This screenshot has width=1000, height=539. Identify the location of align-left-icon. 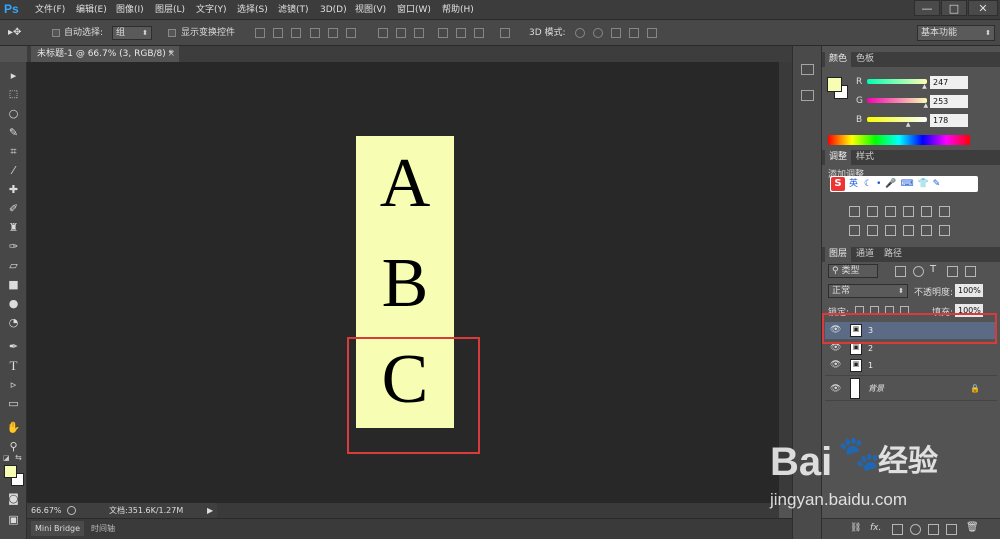
(315, 33).